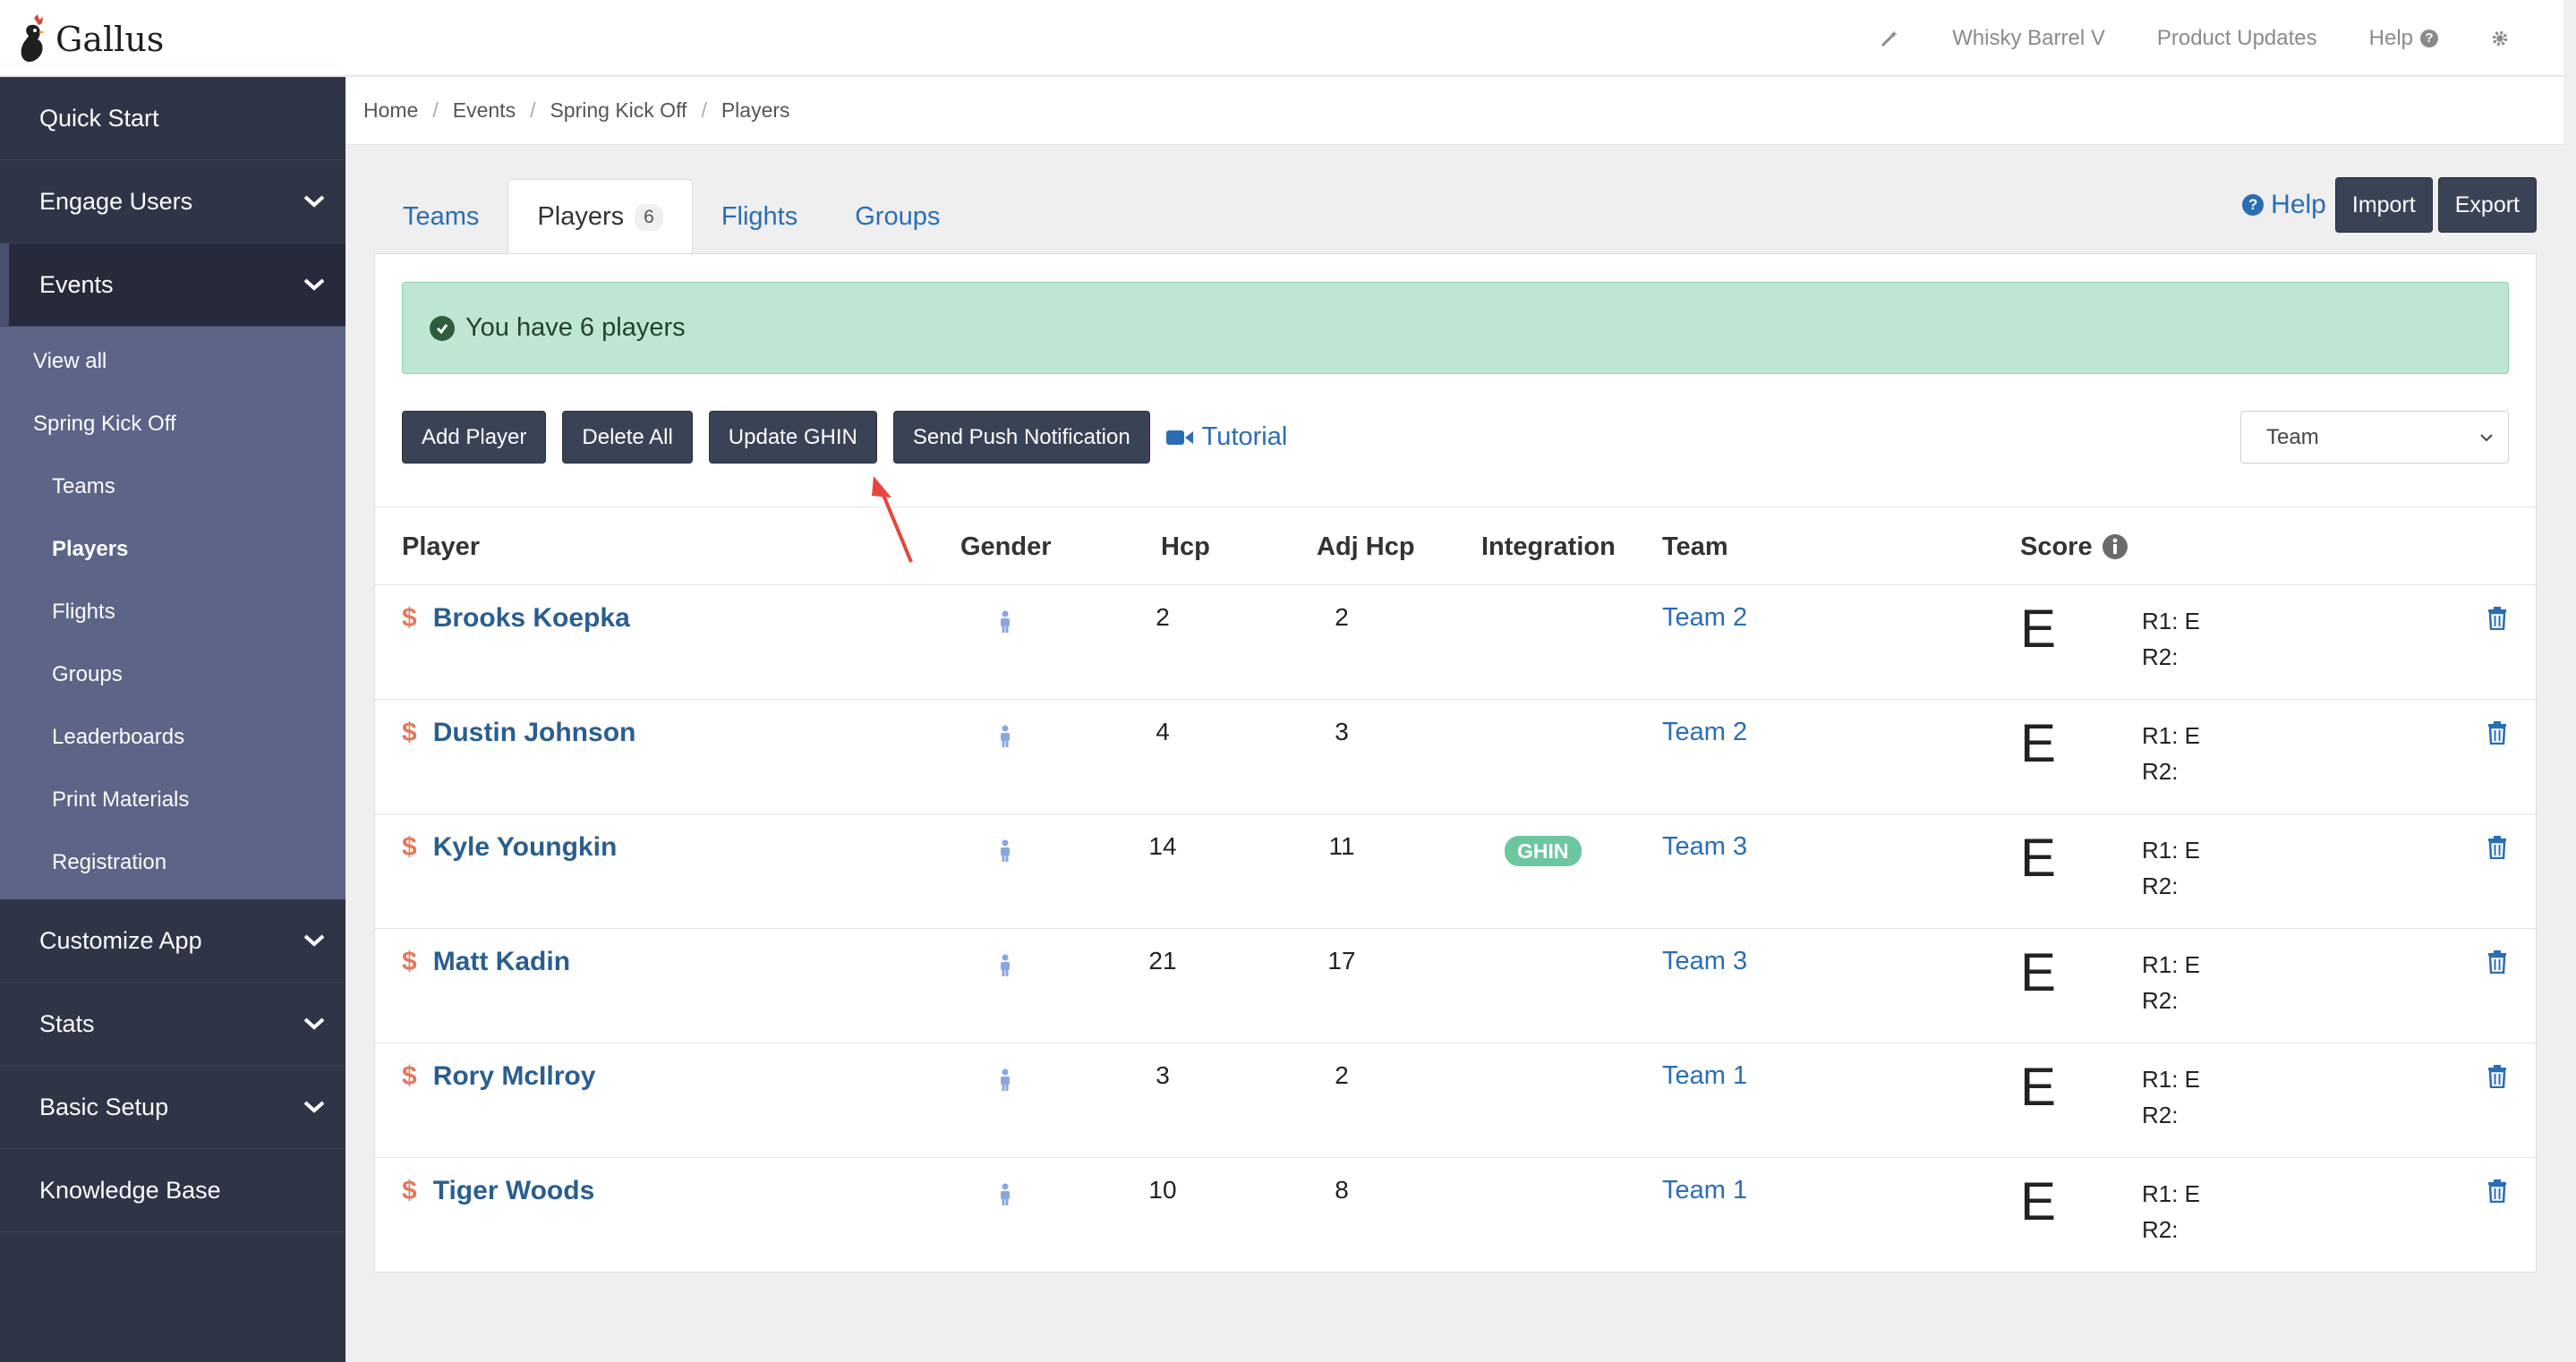 The width and height of the screenshot is (2576, 1362). I want to click on player-name-link: Matt Kadin, so click(501, 962).